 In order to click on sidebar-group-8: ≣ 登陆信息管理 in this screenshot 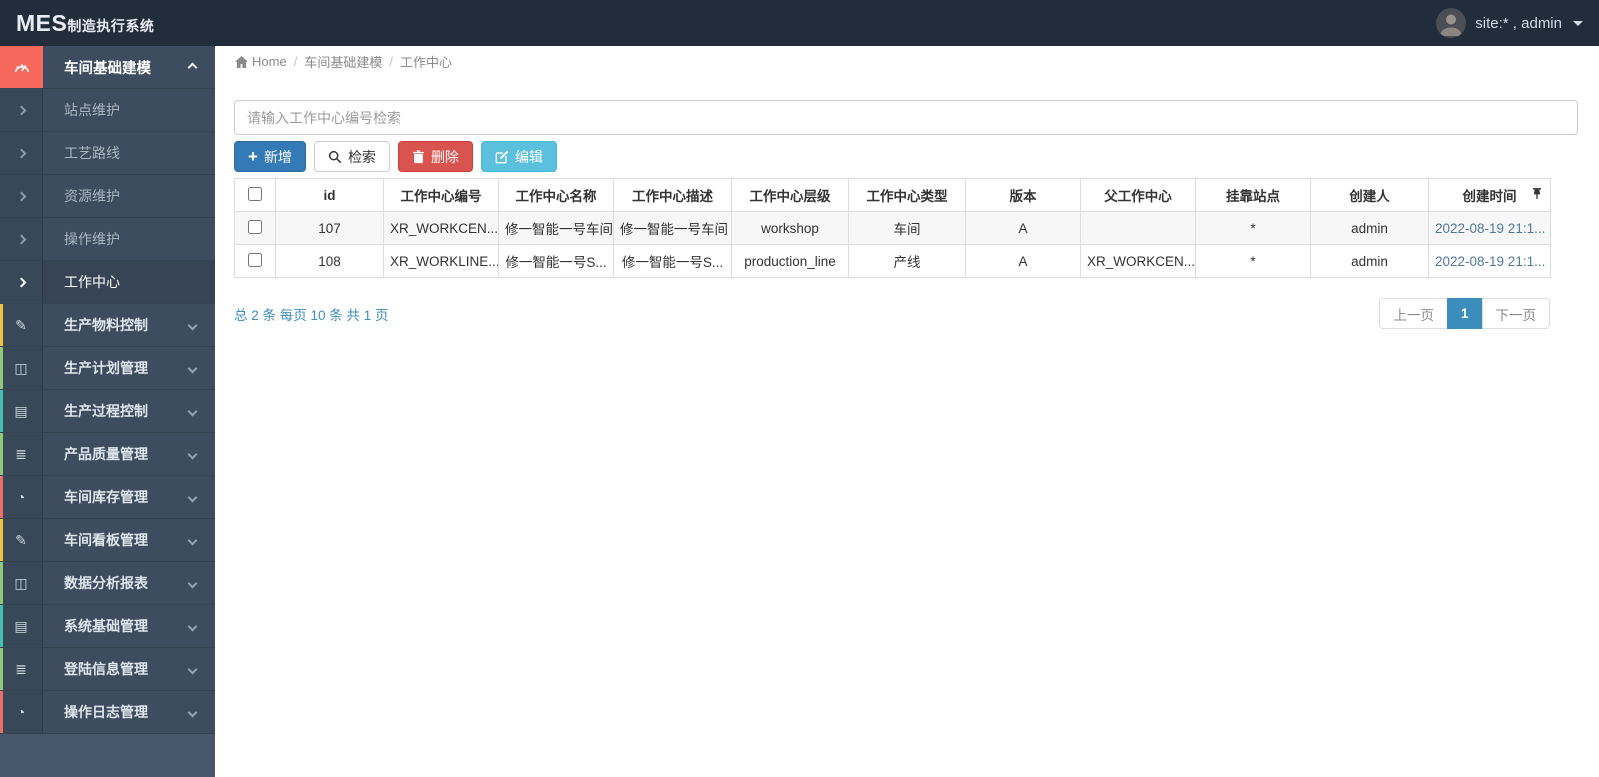, I will do `click(107, 669)`.